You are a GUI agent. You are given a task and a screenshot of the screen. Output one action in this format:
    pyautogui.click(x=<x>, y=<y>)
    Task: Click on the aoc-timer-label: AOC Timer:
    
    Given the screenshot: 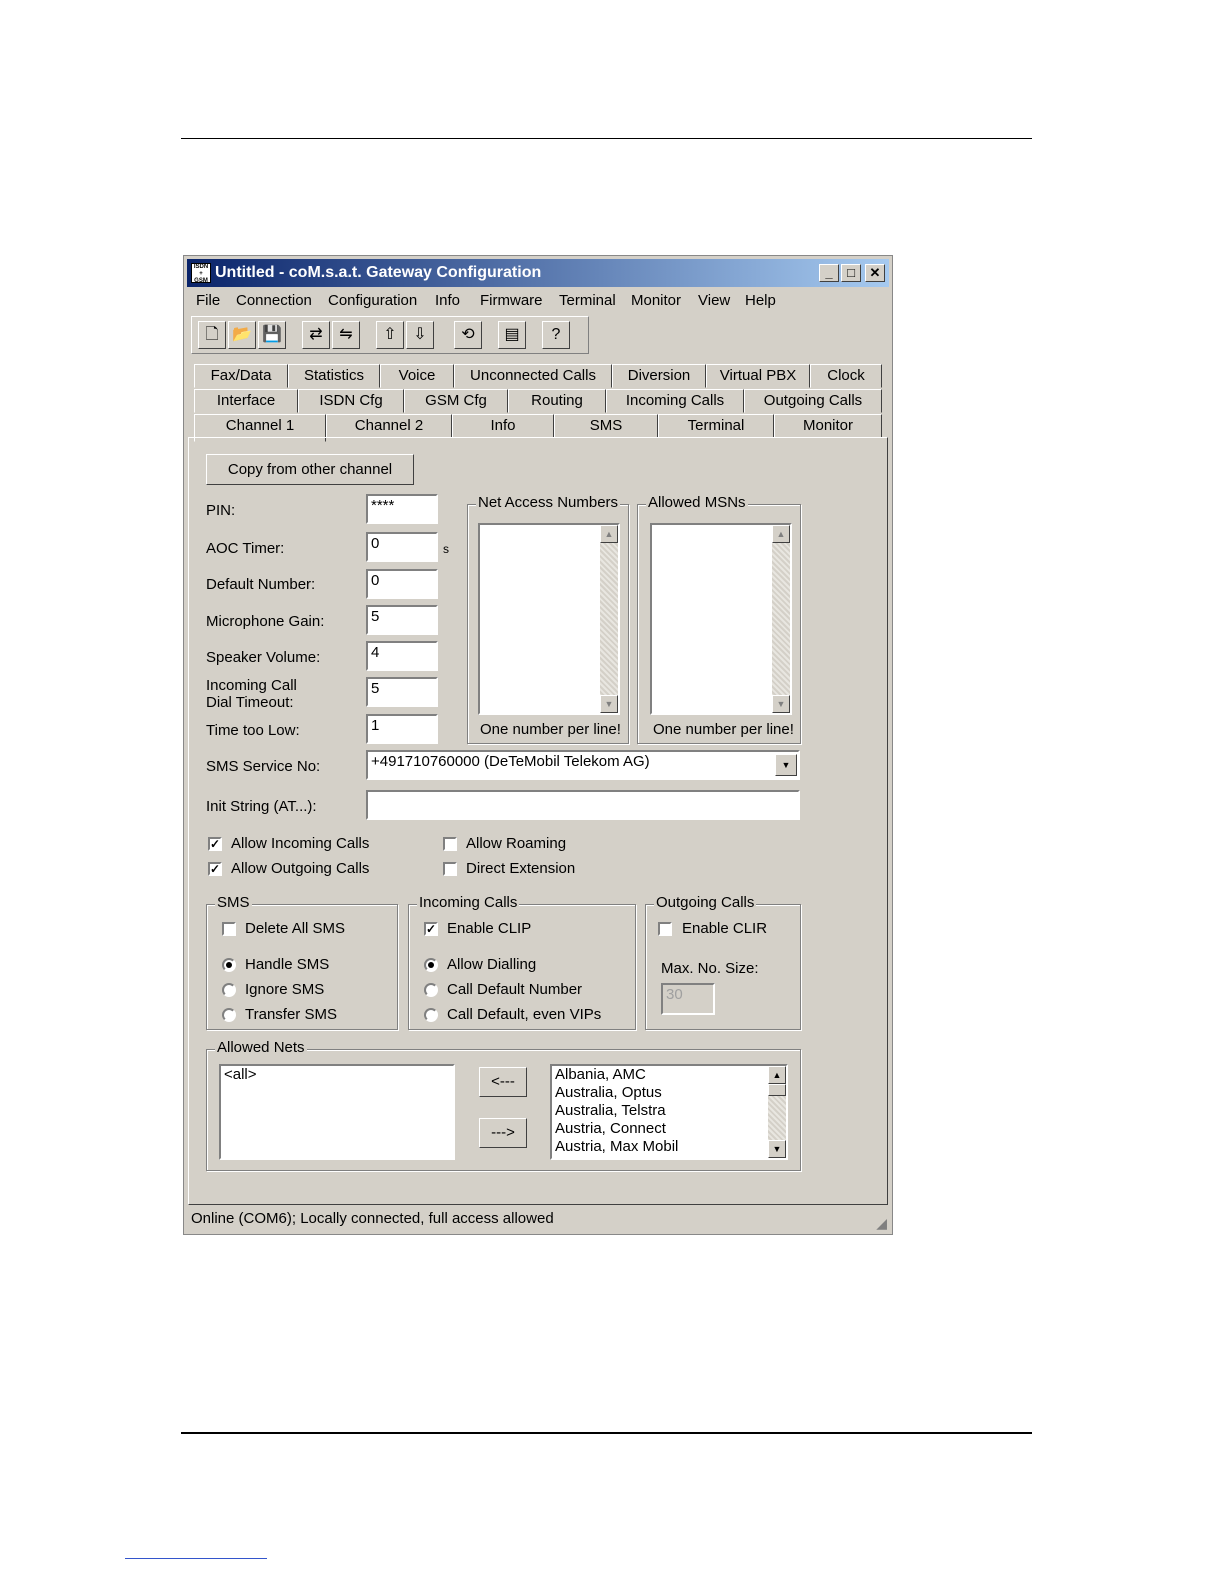 What is the action you would take?
    pyautogui.click(x=245, y=548)
    